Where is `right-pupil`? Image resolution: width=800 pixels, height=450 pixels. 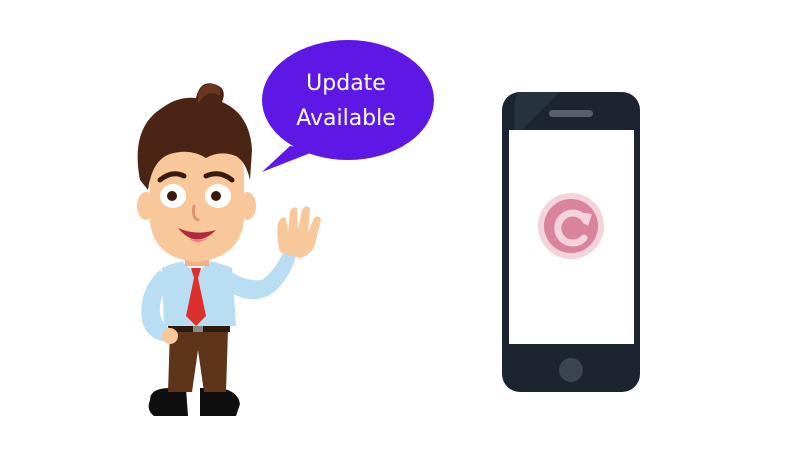 right-pupil is located at coordinates (216, 196).